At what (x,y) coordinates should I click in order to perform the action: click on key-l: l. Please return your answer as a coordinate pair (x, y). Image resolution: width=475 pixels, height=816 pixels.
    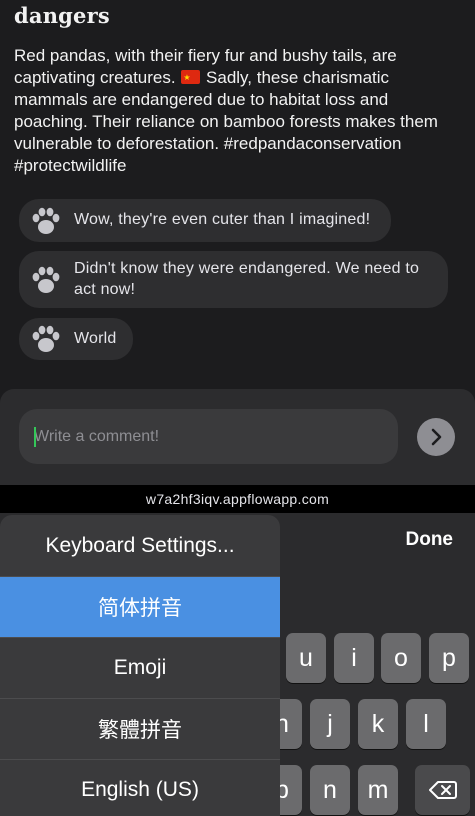
    Looking at the image, I should click on (426, 724).